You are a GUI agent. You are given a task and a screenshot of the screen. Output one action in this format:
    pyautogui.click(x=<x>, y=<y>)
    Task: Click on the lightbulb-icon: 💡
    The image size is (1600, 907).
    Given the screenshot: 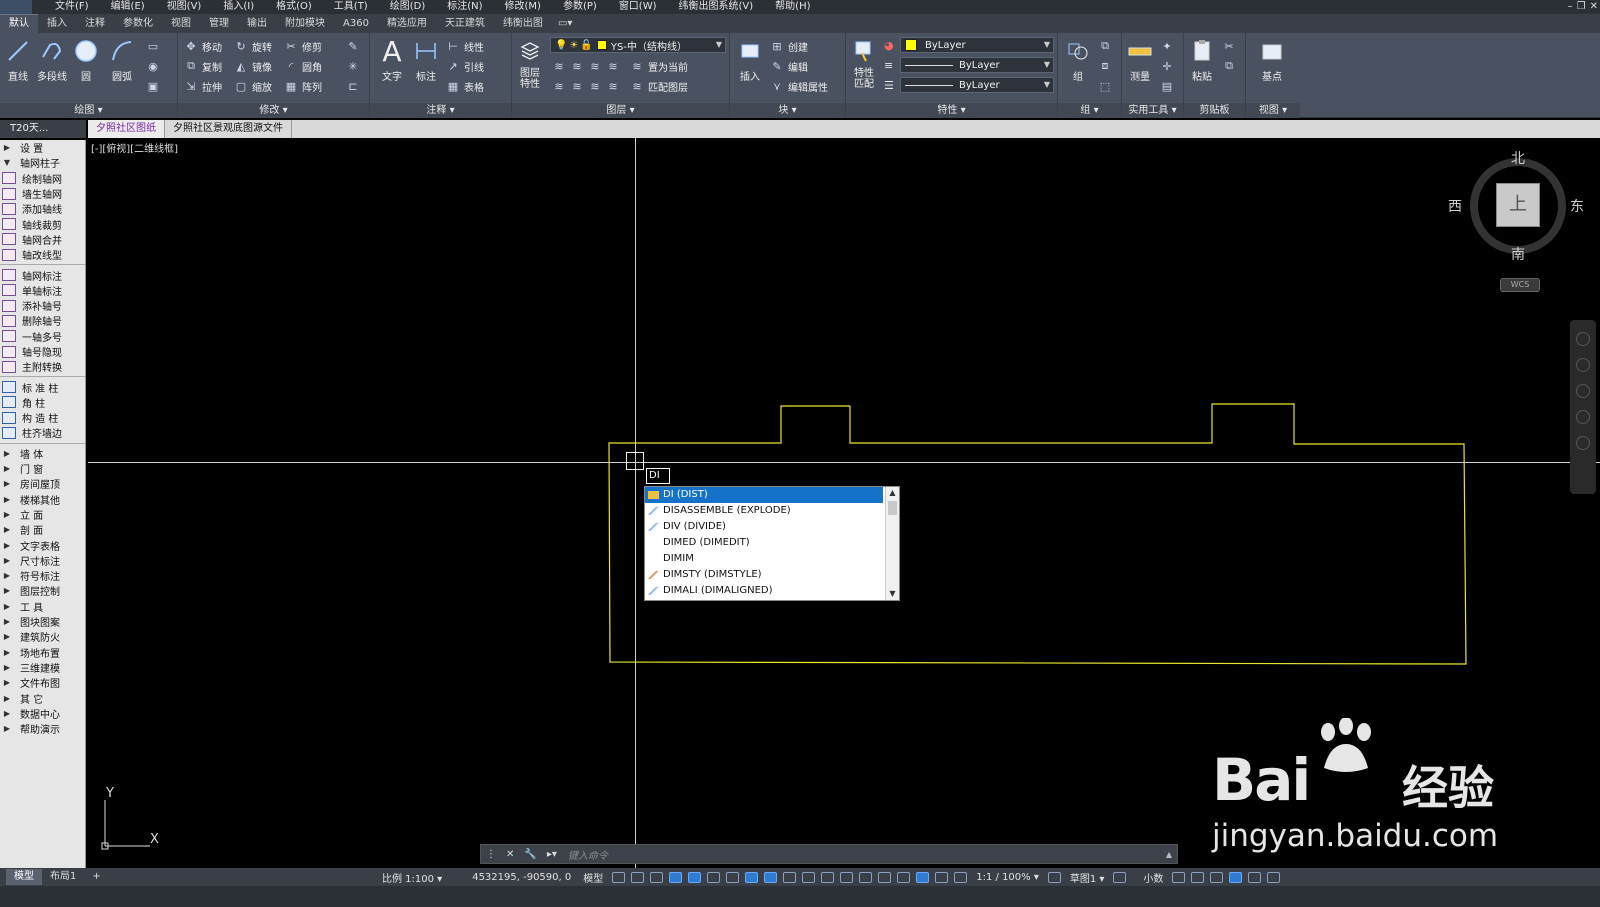 What is the action you would take?
    pyautogui.click(x=561, y=45)
    